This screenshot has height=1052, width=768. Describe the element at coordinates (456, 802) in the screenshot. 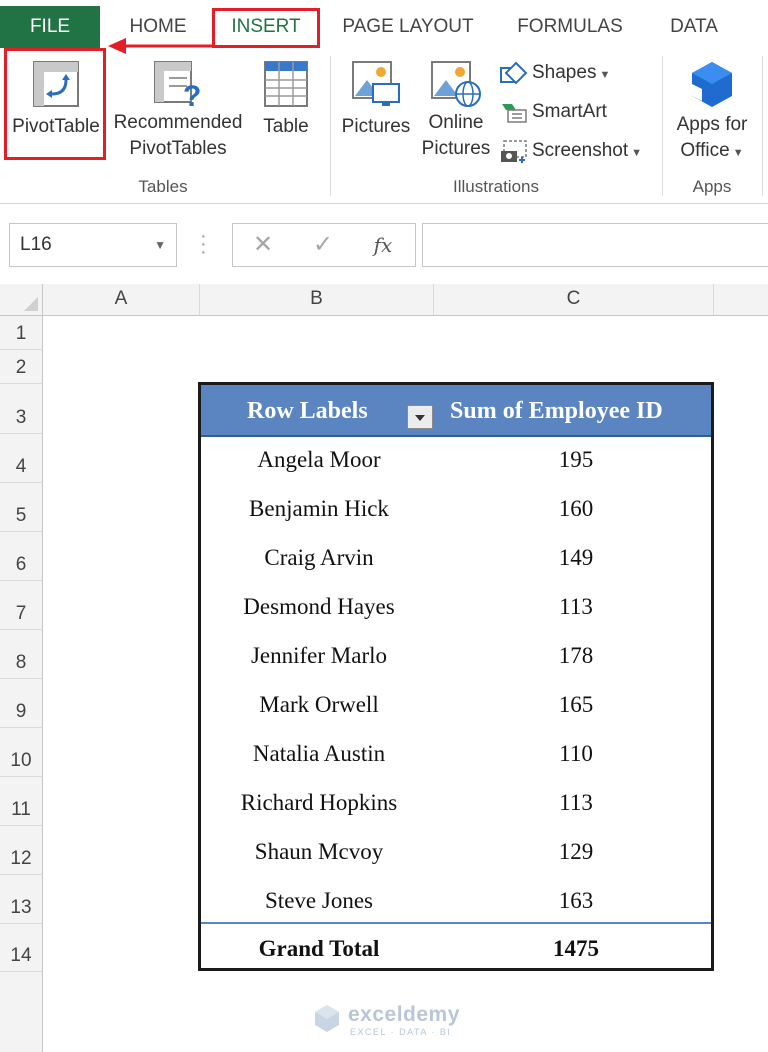

I see `pivot-row: Richard Hopkins 113` at that location.